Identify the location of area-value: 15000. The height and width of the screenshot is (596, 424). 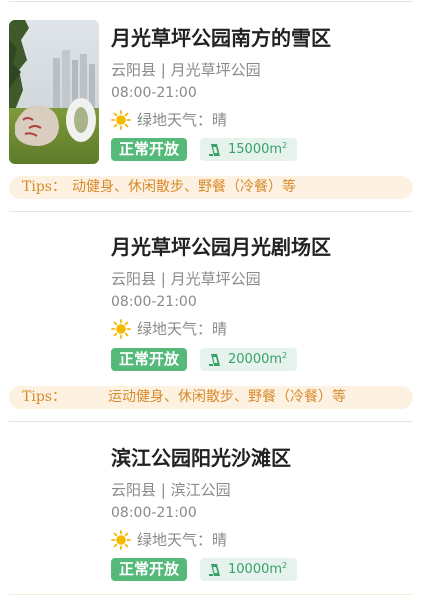
(249, 149).